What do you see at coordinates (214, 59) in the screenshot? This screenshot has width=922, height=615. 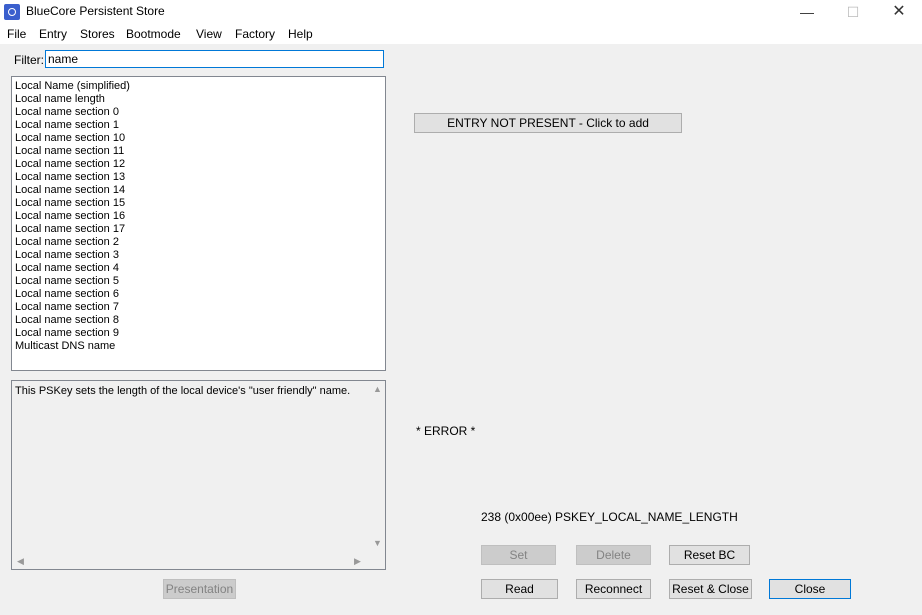 I see `filter-input` at bounding box center [214, 59].